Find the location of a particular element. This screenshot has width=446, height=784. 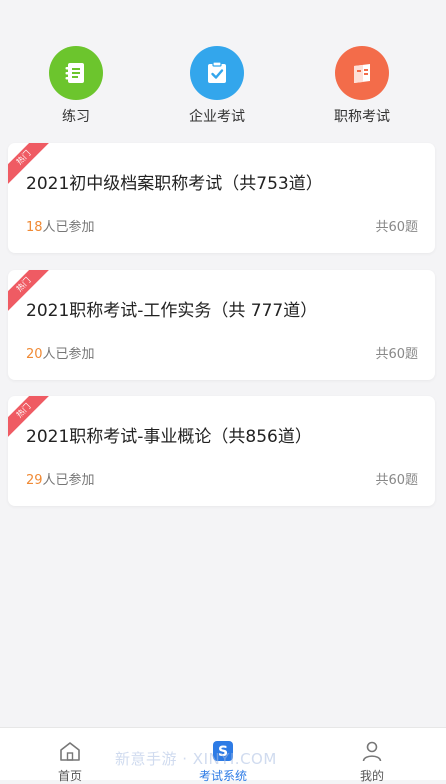

participant-count: 20 is located at coordinates (34, 354).